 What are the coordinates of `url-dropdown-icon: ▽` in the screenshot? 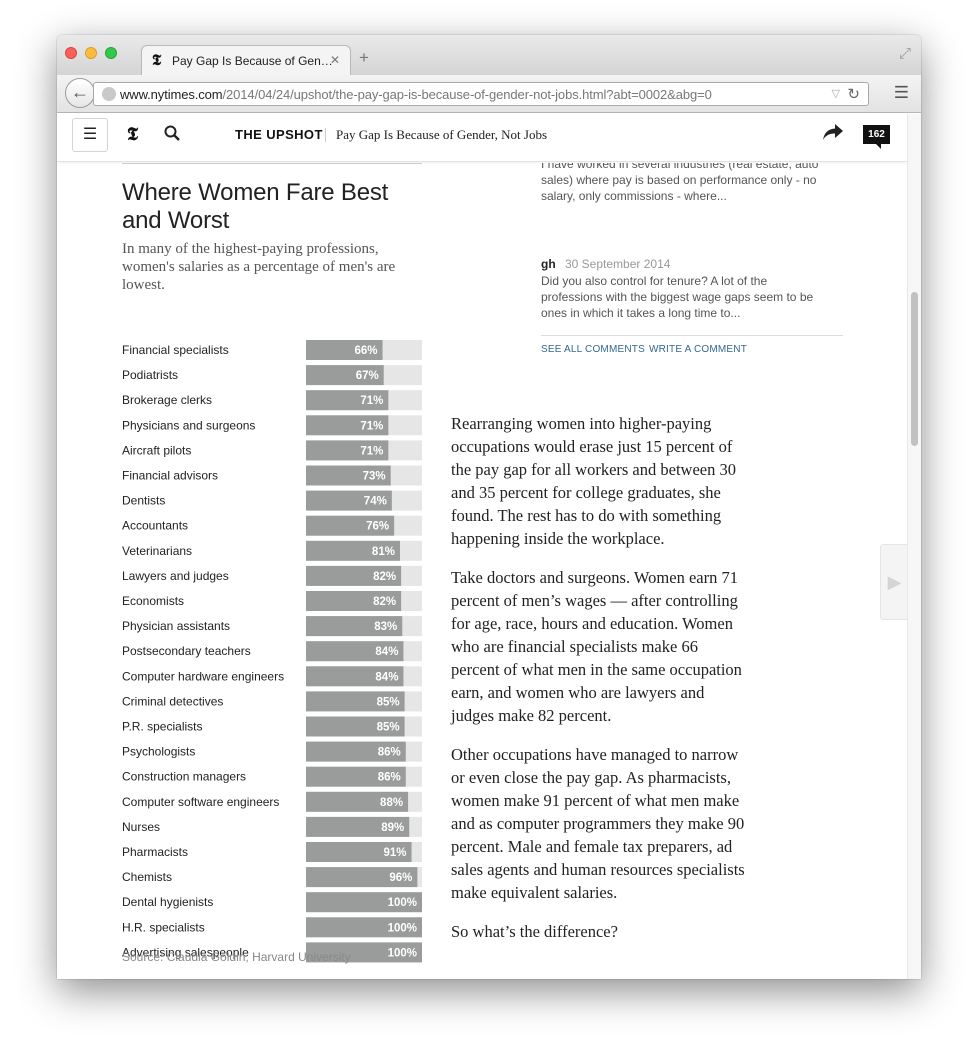 It's located at (836, 93).